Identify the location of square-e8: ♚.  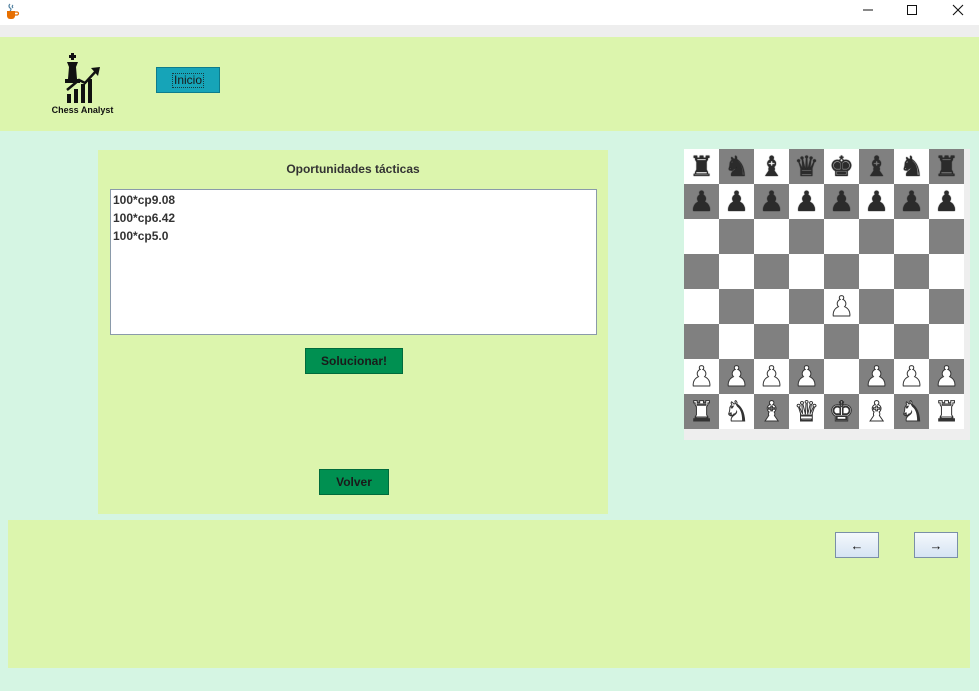
(841, 166).